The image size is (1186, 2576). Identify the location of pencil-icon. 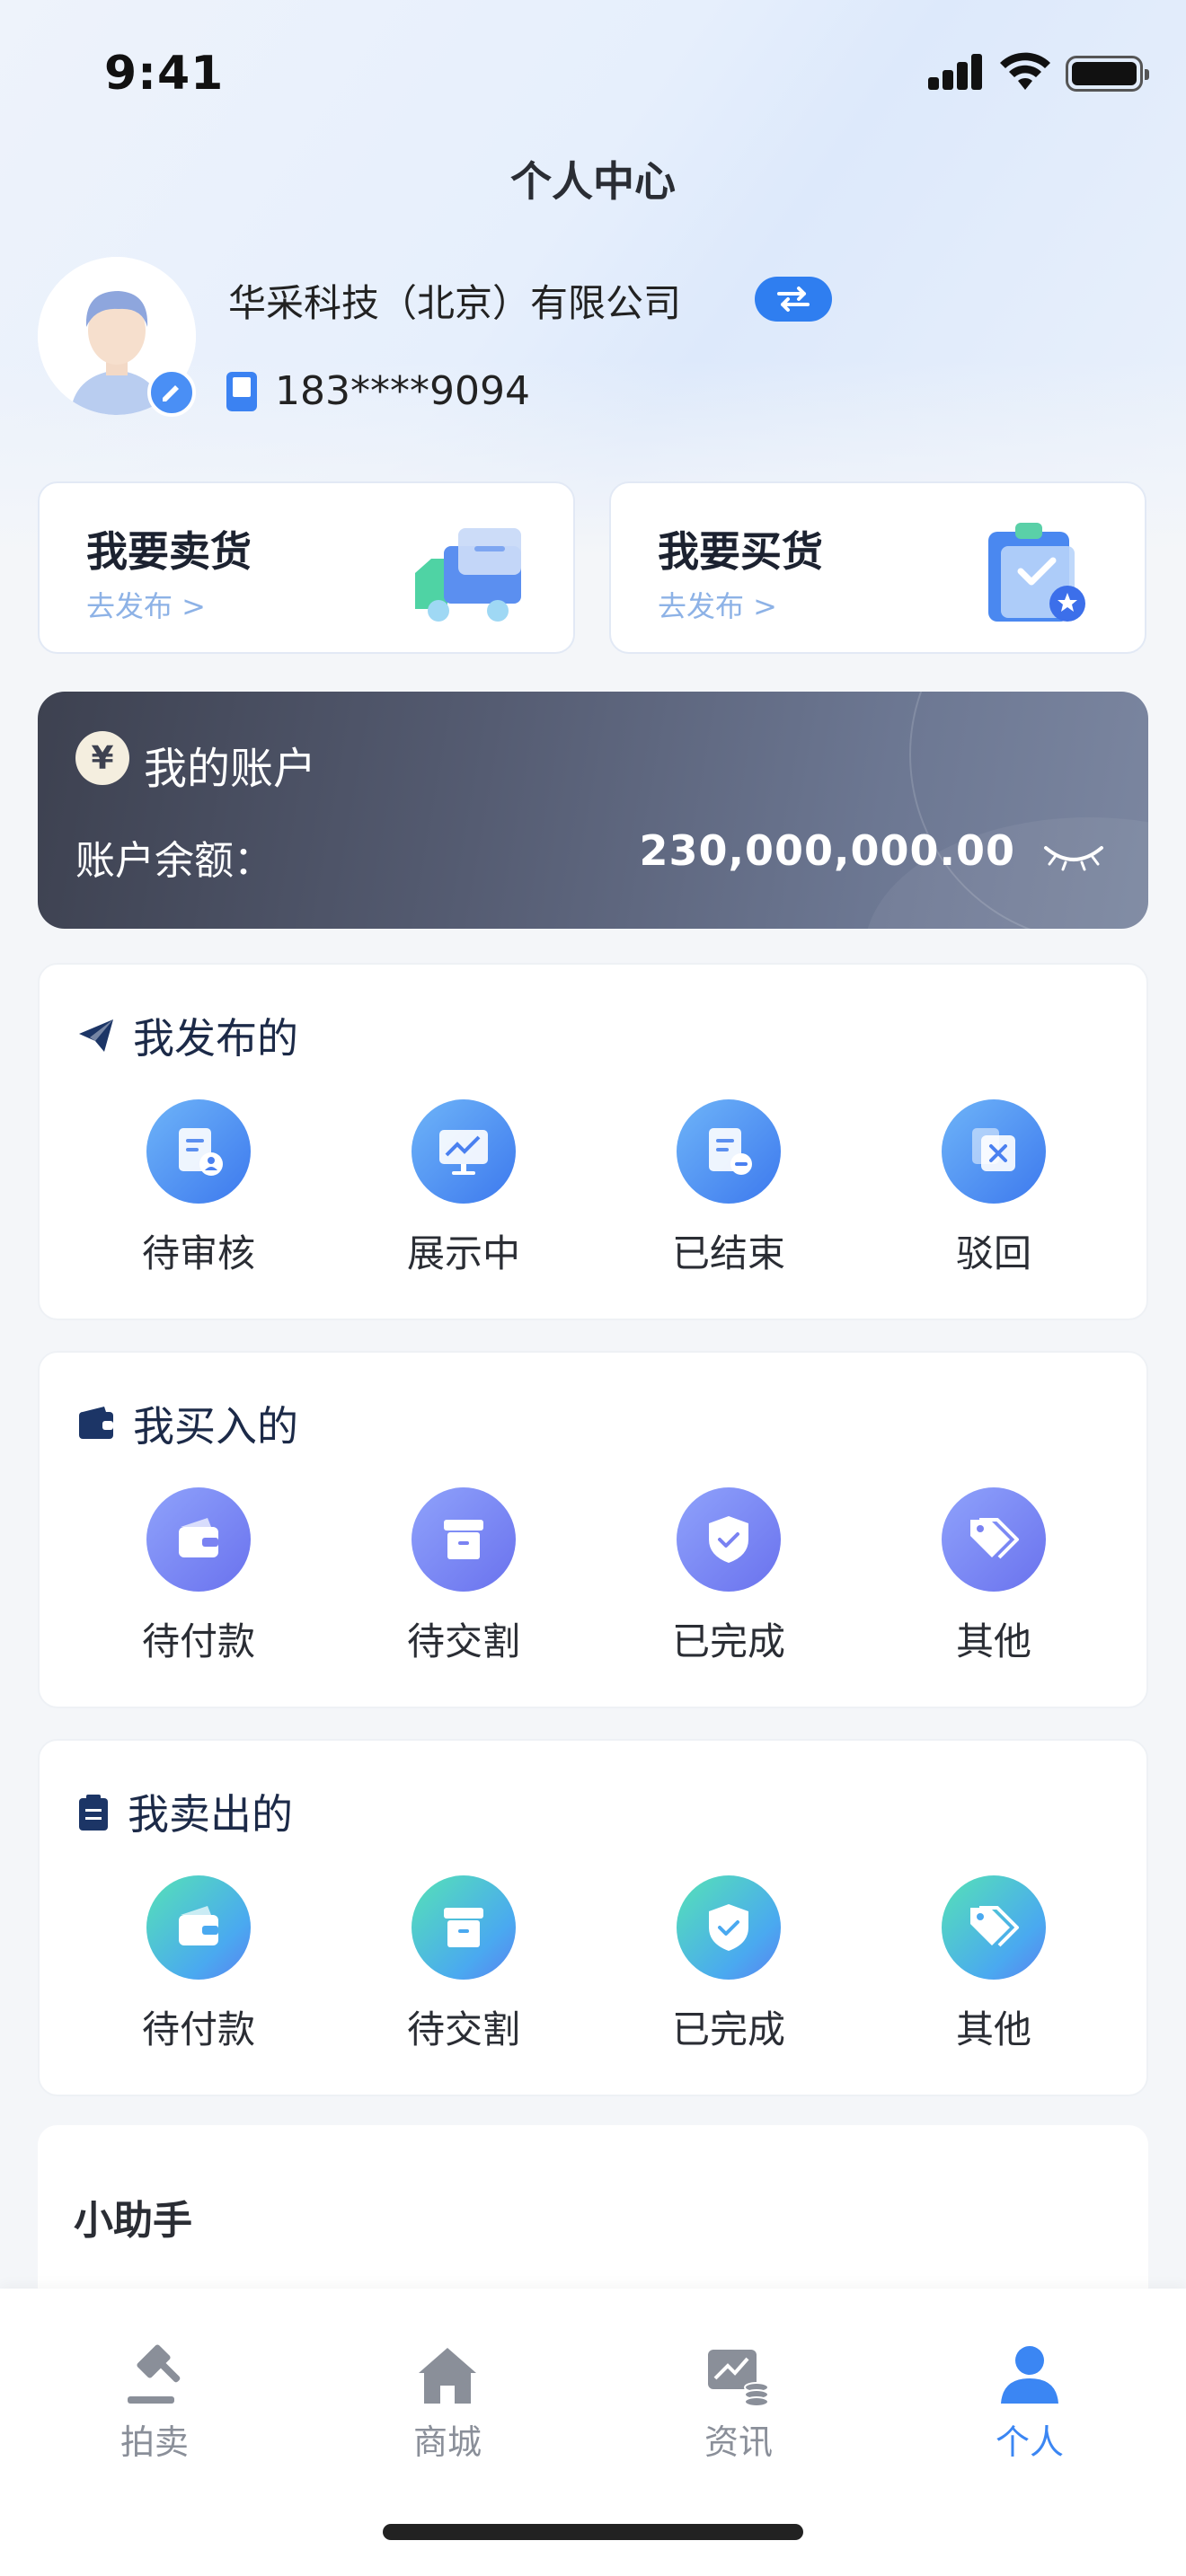
(171, 393).